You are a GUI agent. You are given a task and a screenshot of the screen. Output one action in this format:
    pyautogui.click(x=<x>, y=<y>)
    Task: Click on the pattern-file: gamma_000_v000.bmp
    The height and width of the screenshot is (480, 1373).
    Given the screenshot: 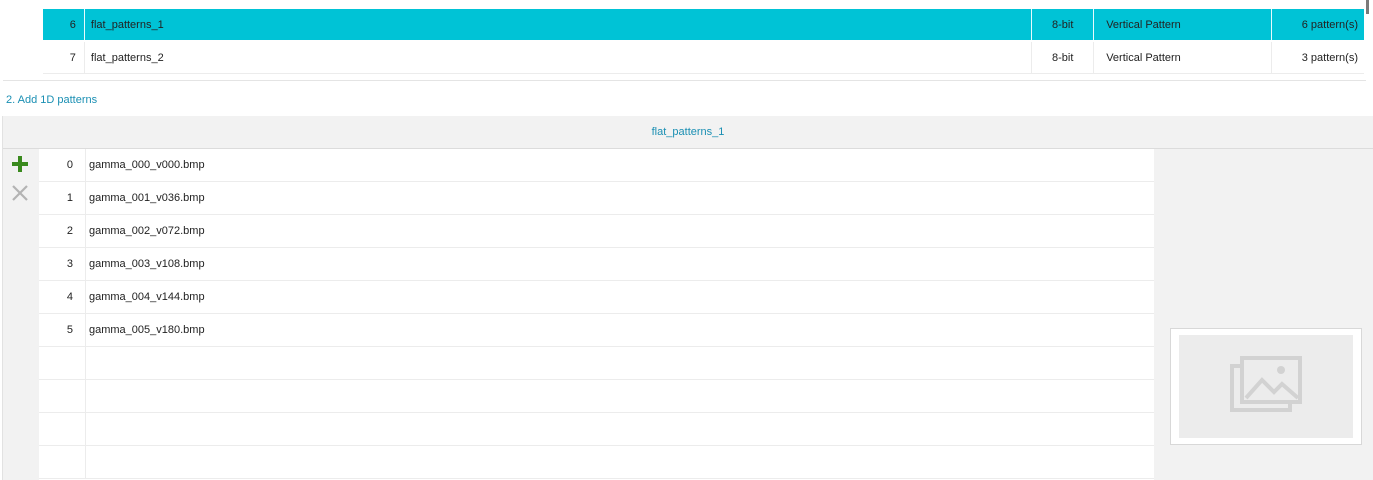 What is the action you would take?
    pyautogui.click(x=619, y=165)
    